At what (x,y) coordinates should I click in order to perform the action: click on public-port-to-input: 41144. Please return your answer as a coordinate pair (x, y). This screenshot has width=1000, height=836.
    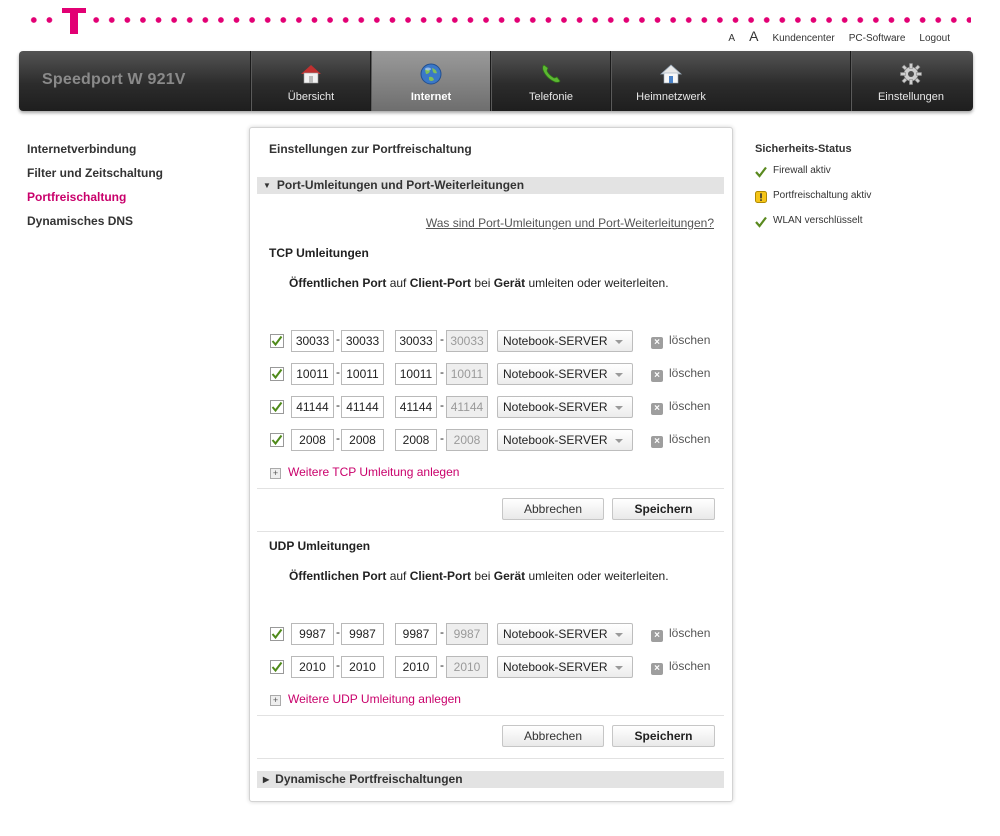
    Looking at the image, I should click on (362, 407).